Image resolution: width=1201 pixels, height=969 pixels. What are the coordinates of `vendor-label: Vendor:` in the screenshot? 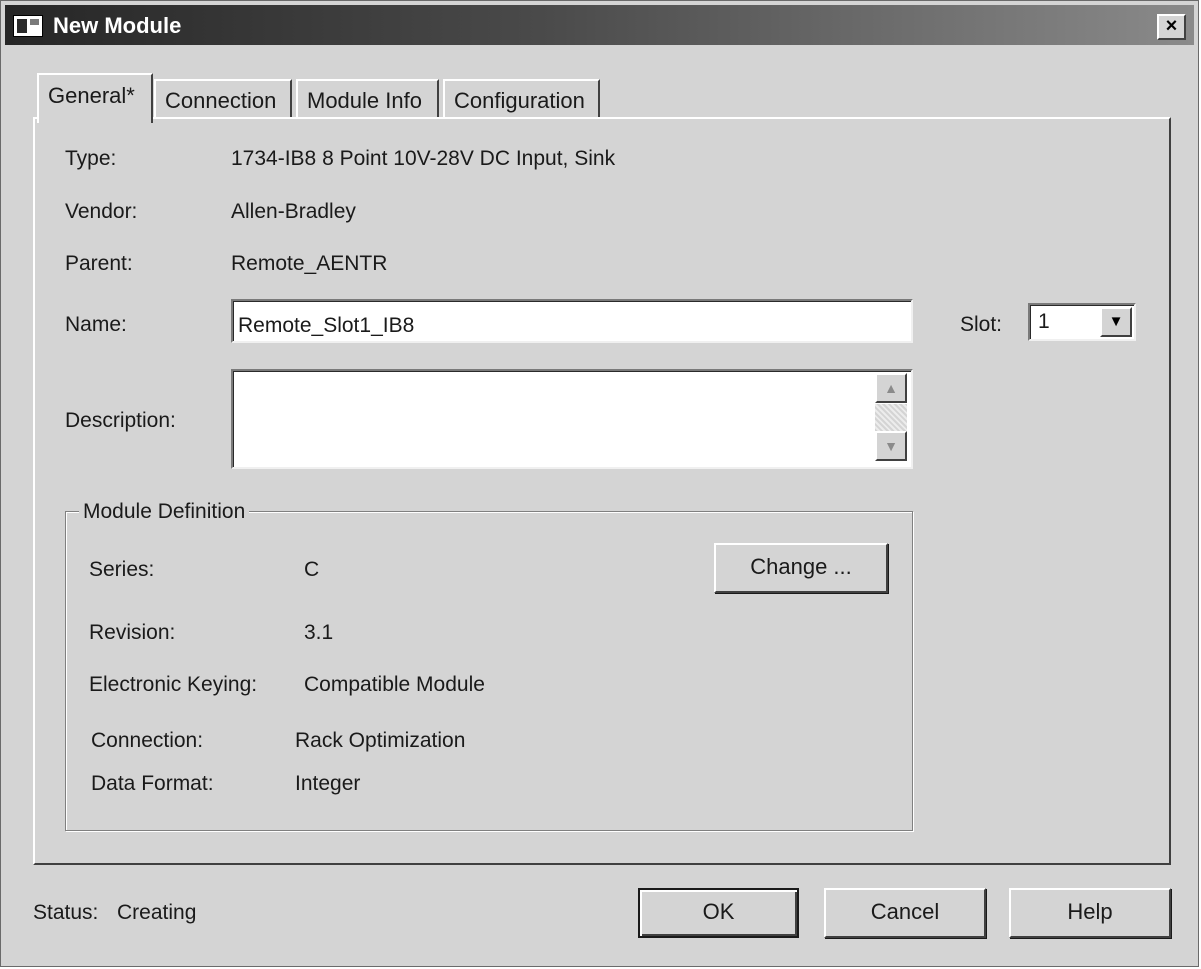 It's located at (101, 211).